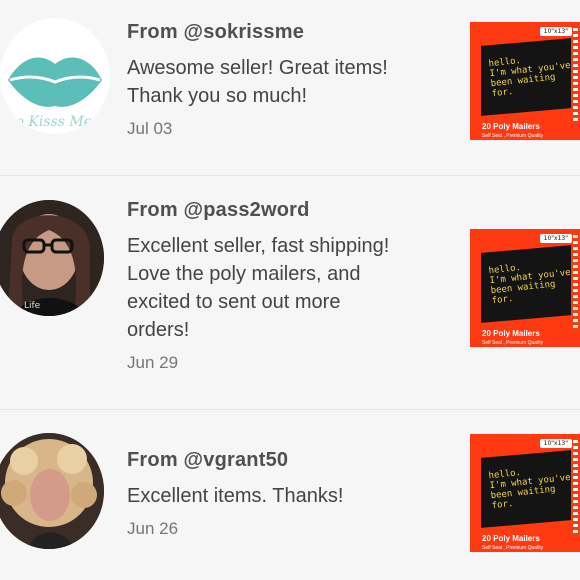  I want to click on review-author: From @vgrant50, so click(287, 460).